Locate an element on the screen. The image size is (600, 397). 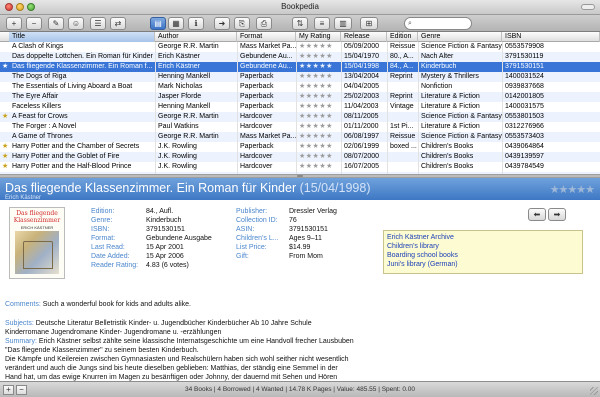
search-field: ⌕ is located at coordinates (438, 23).